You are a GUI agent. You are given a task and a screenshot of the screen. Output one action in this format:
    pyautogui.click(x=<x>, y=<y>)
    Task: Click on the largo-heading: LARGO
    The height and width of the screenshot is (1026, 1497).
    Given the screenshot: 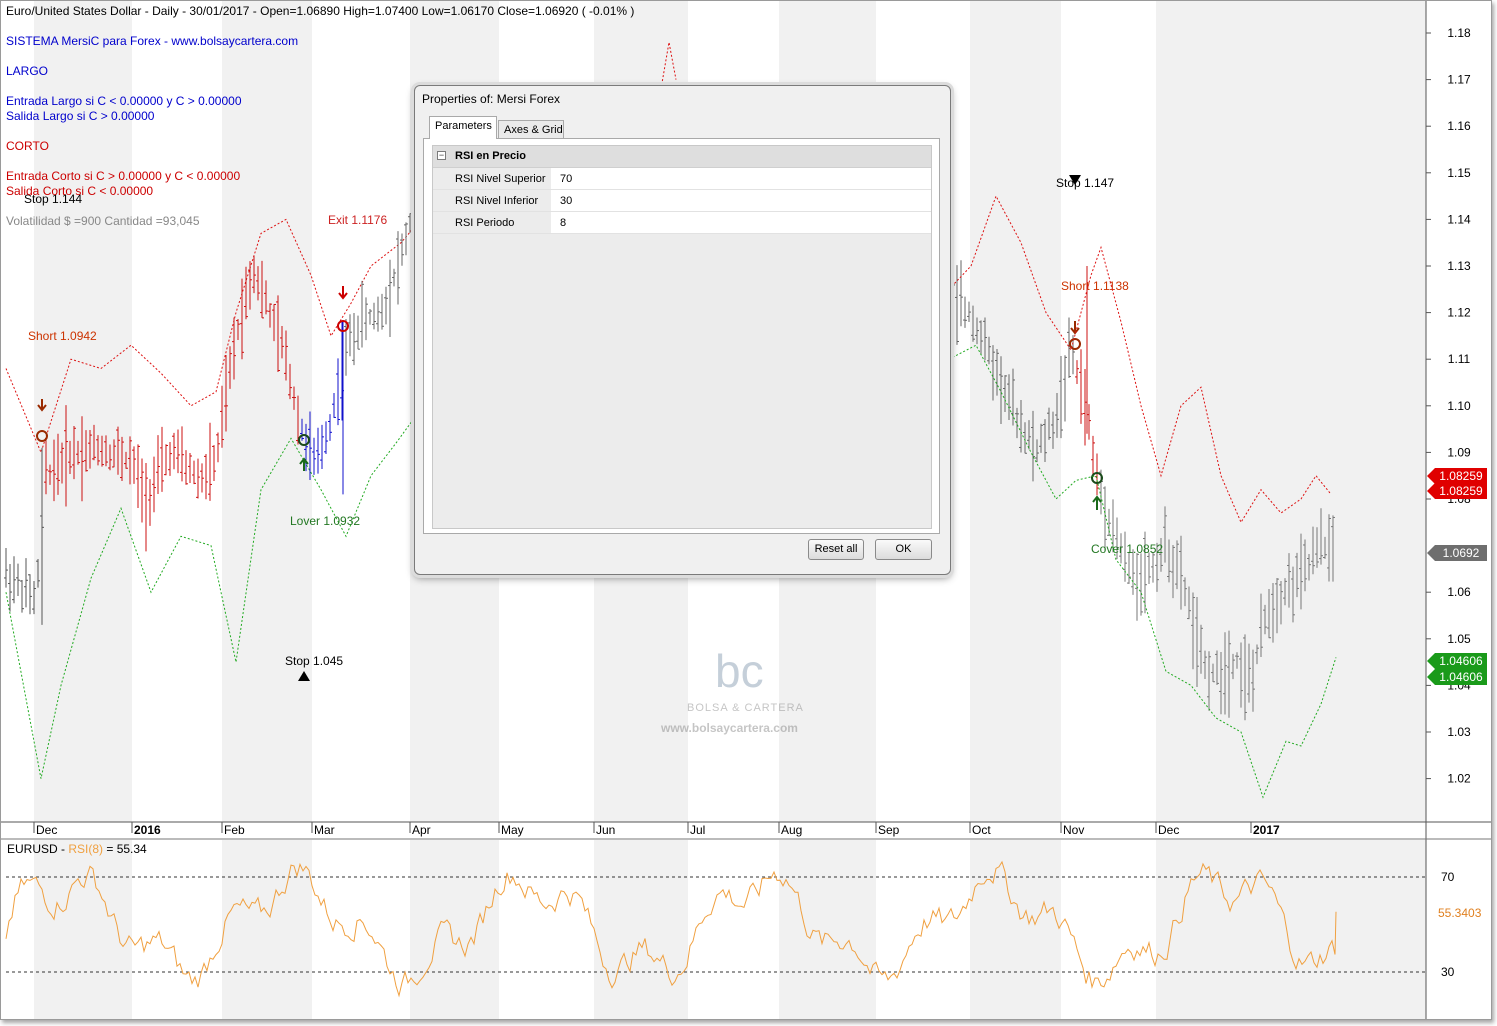 What is the action you would take?
    pyautogui.click(x=27, y=71)
    